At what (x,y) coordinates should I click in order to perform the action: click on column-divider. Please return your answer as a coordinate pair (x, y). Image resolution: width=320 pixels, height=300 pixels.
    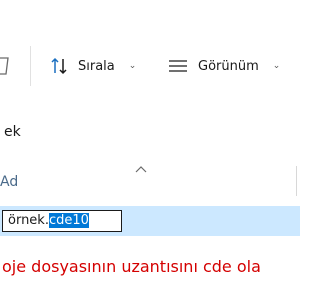
    Looking at the image, I should click on (296, 181).